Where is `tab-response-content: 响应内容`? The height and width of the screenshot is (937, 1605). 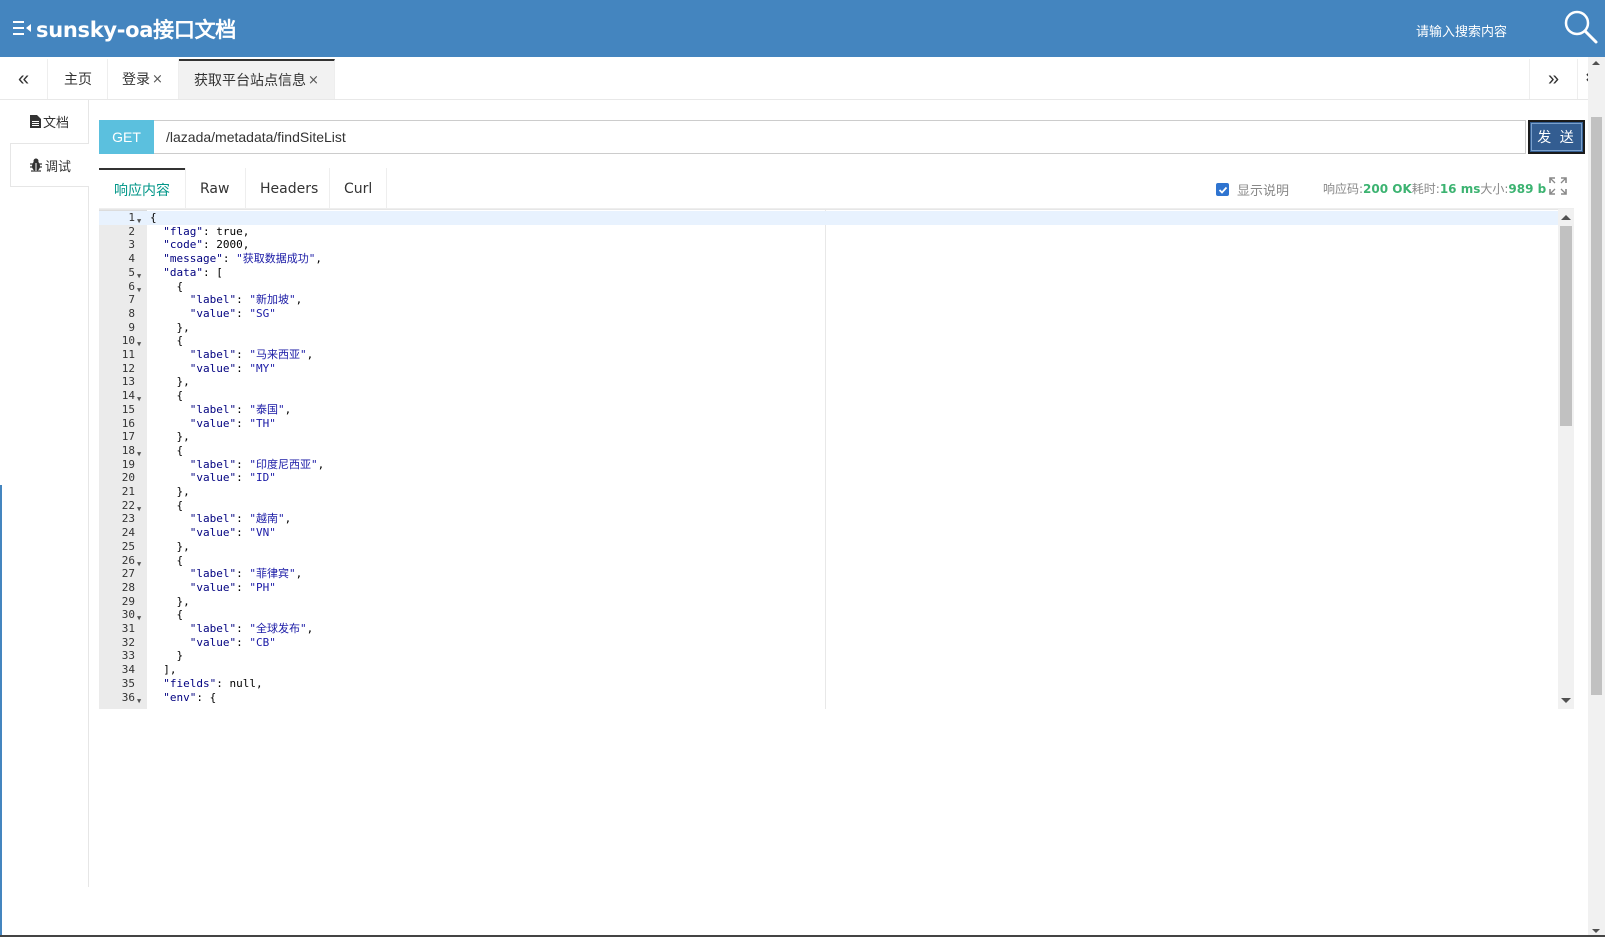
tab-response-content: 响应内容 is located at coordinates (142, 188).